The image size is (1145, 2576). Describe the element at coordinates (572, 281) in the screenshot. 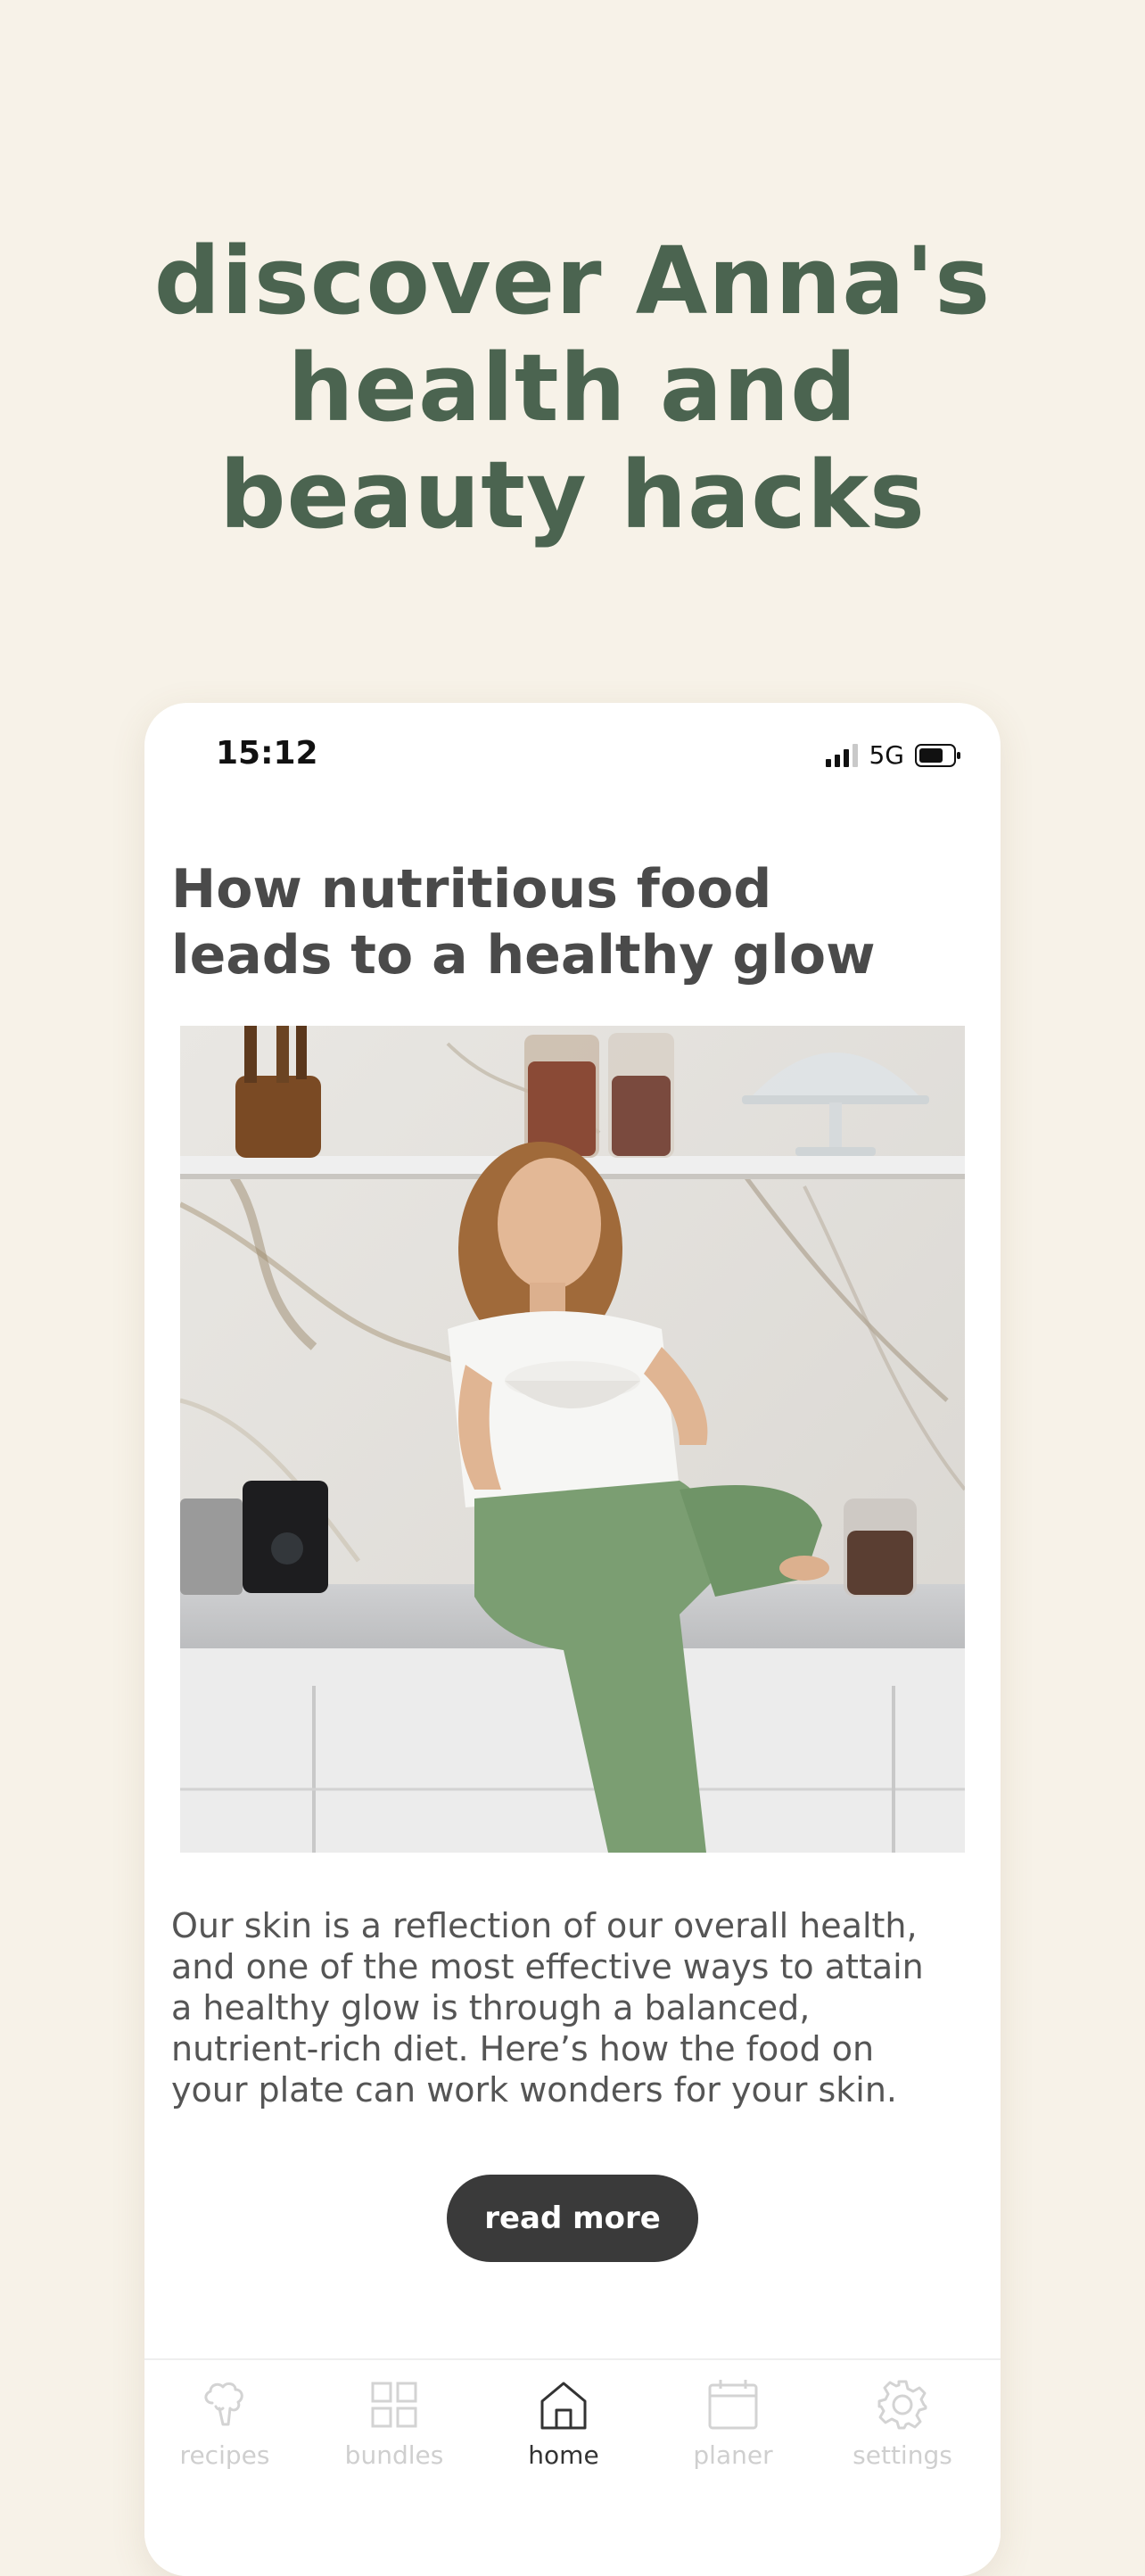

I see `headline-line-1: discover Anna's` at that location.